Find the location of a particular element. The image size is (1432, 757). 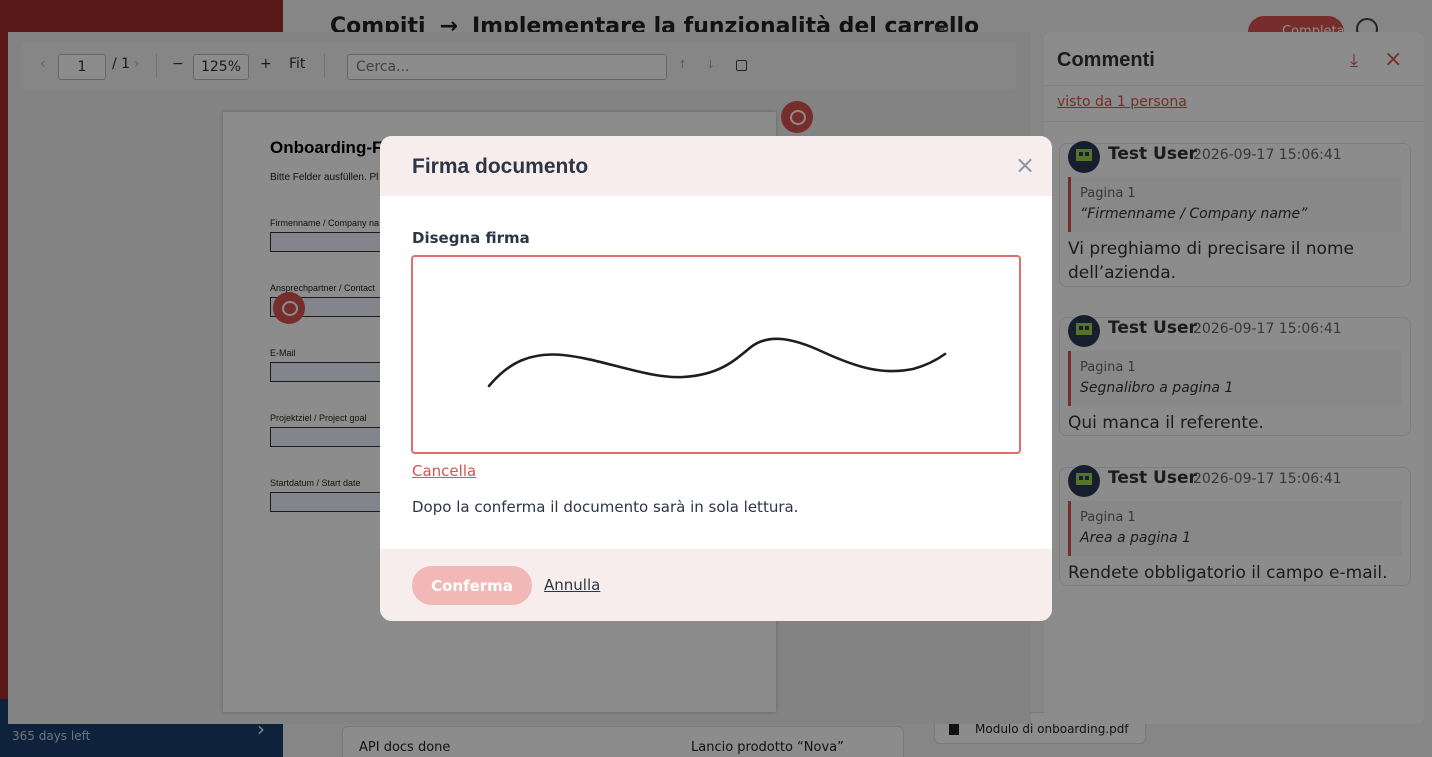

dialog-title: Firma documento is located at coordinates (500, 166).